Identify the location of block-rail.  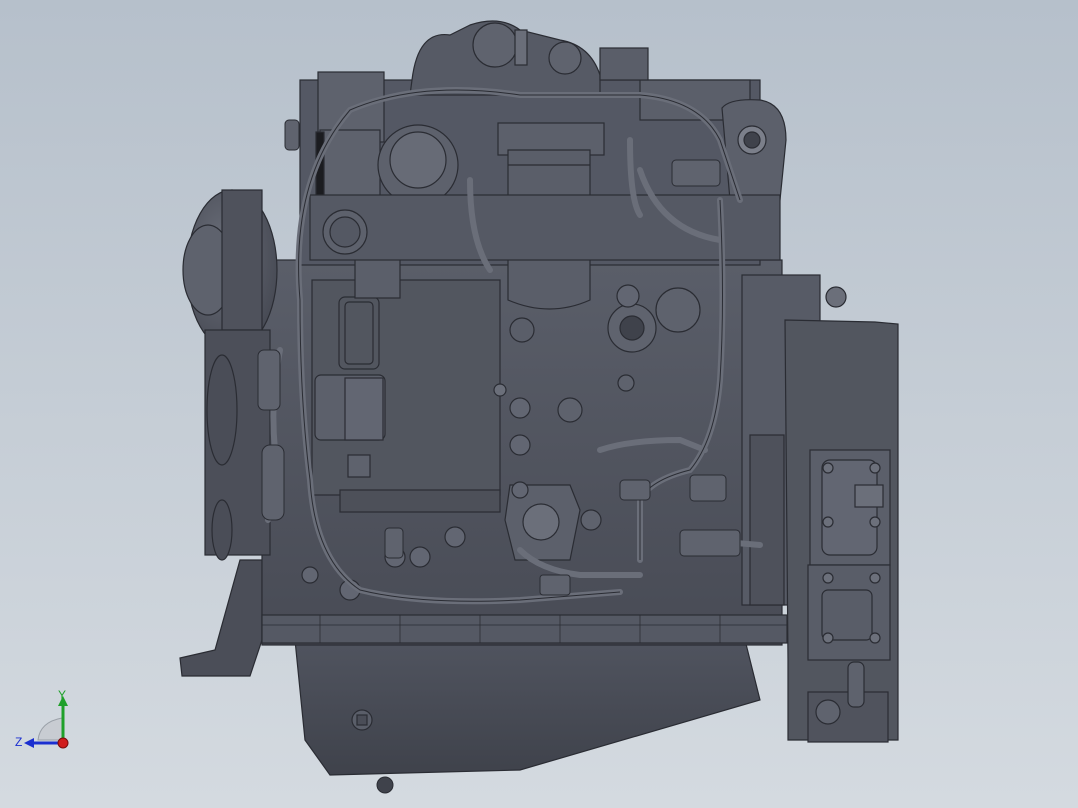
(524, 629).